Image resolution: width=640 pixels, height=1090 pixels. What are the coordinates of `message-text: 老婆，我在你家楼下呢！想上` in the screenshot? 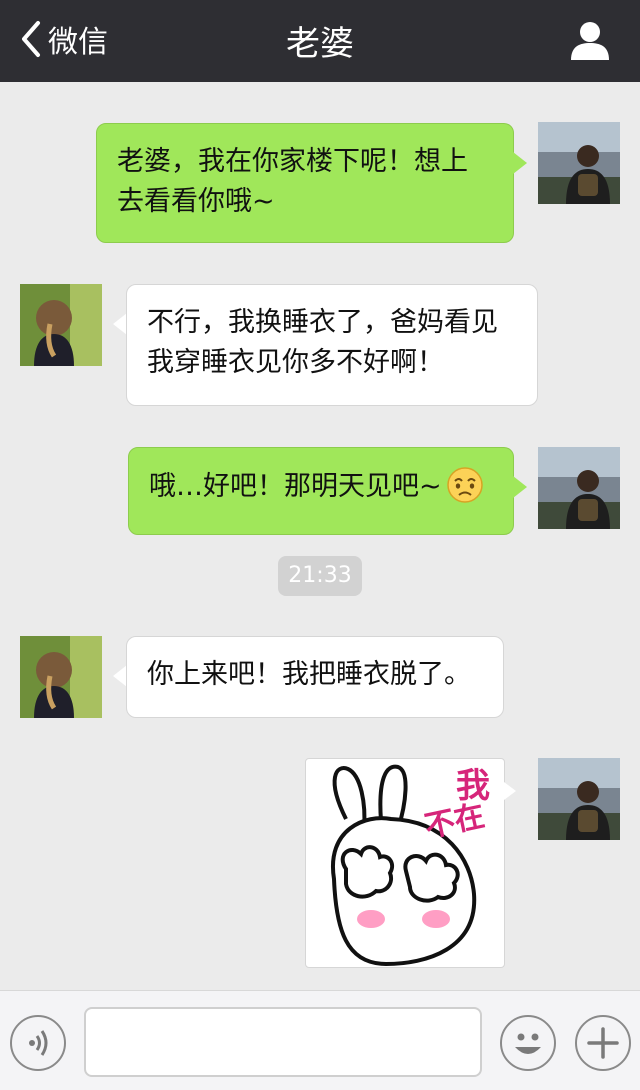 It's located at (292, 161).